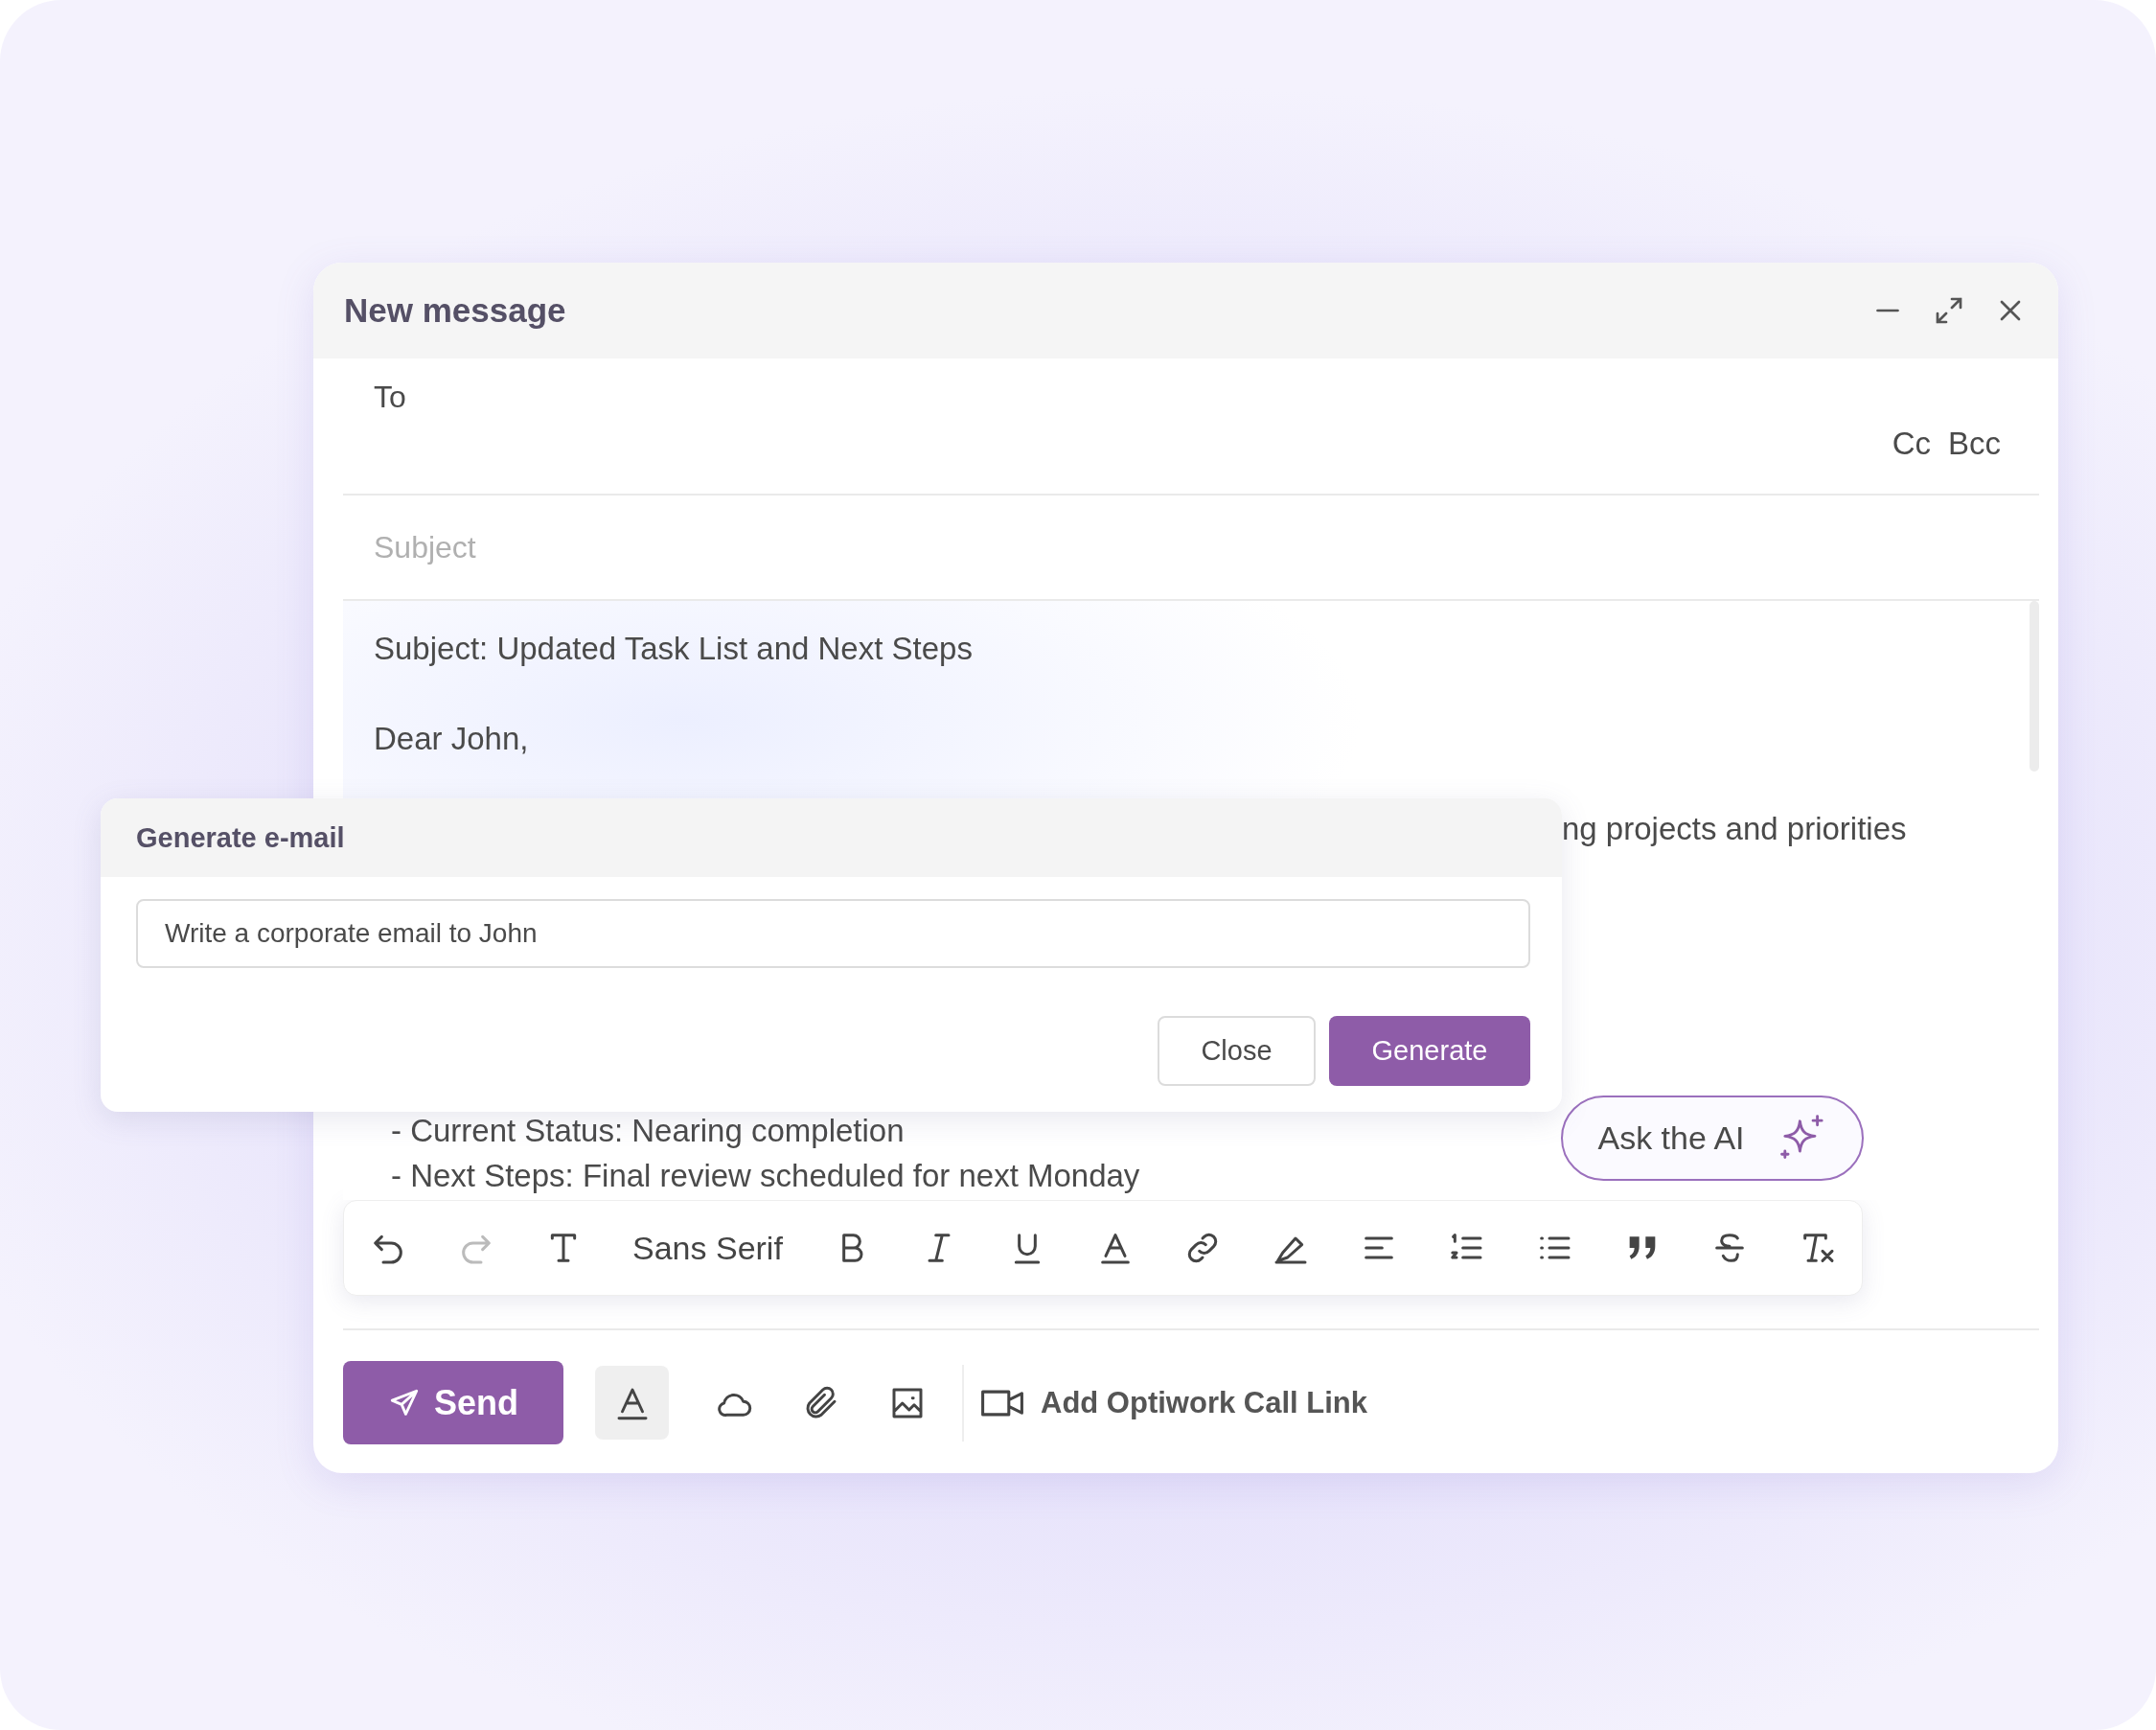 Image resolution: width=2156 pixels, height=1730 pixels. What do you see at coordinates (1237, 1051) in the screenshot?
I see `close-button: Close` at bounding box center [1237, 1051].